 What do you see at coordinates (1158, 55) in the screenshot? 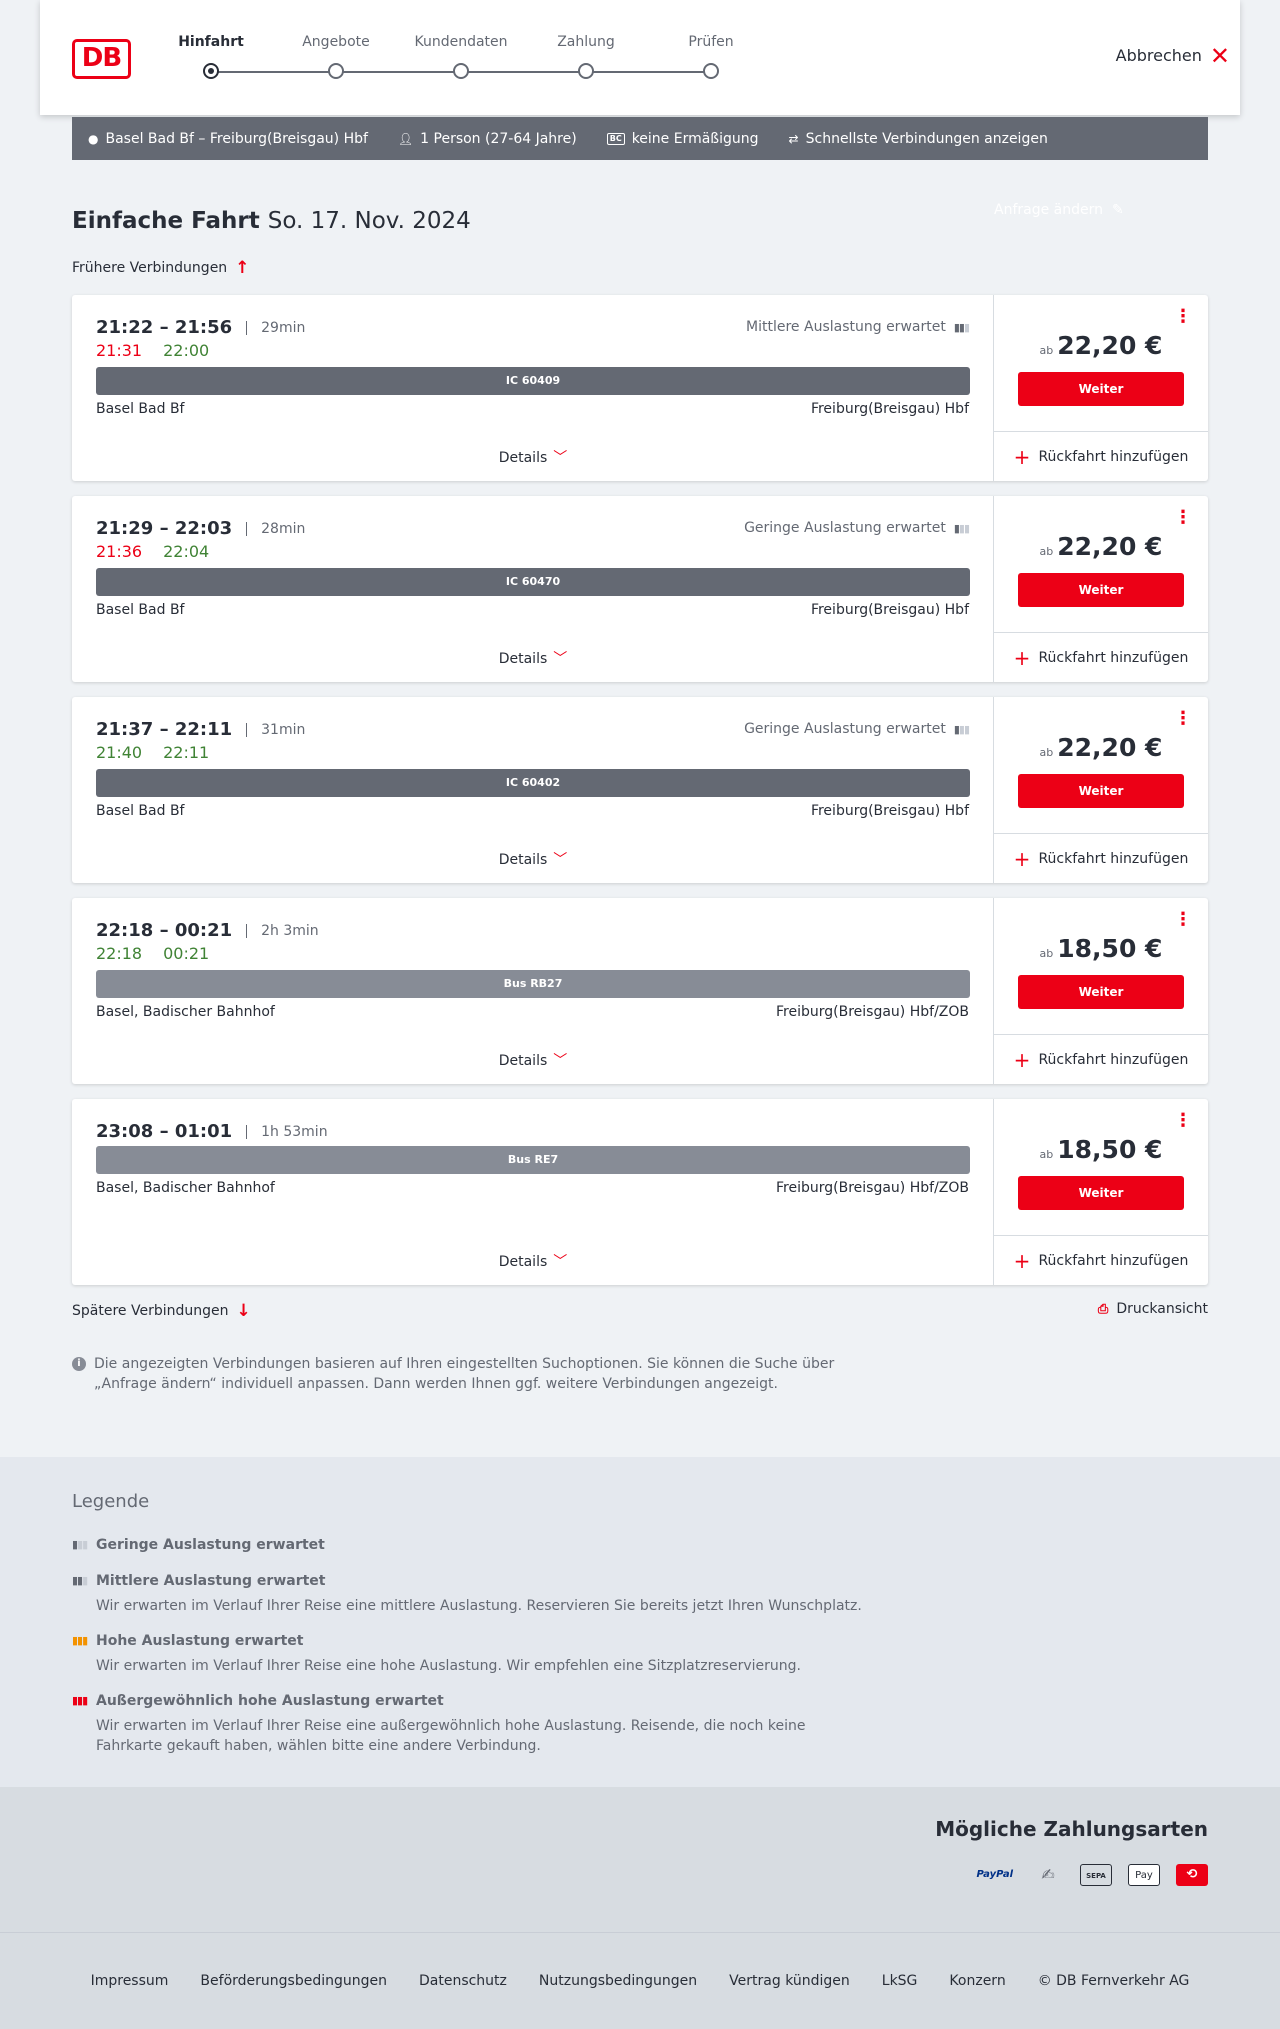
I see `cancel-label: Abbrechen` at bounding box center [1158, 55].